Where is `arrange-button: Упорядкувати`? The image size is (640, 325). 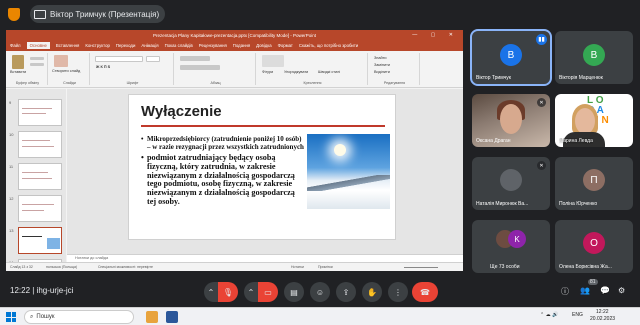
arrange-button: Упорядкувати is located at coordinates (296, 72).